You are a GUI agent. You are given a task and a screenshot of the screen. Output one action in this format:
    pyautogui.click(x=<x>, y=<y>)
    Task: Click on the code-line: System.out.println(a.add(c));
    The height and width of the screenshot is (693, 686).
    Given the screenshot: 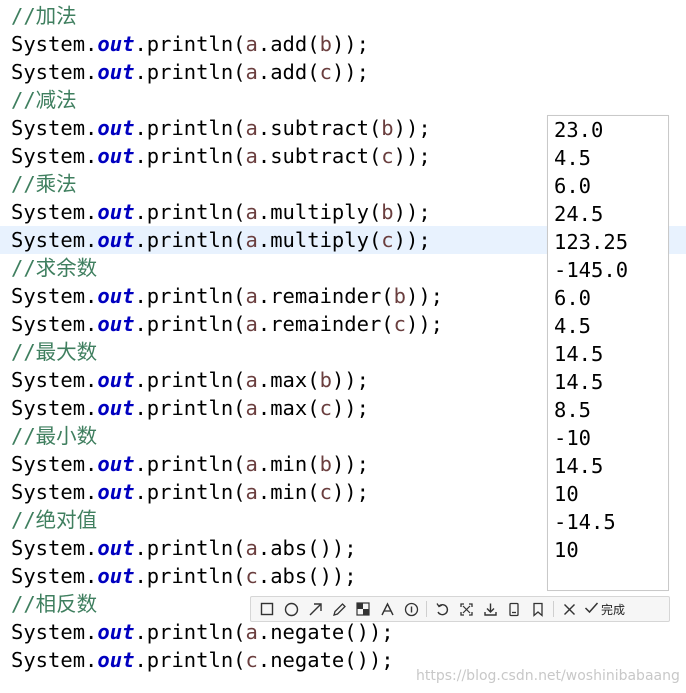 What is the action you would take?
    pyautogui.click(x=343, y=72)
    